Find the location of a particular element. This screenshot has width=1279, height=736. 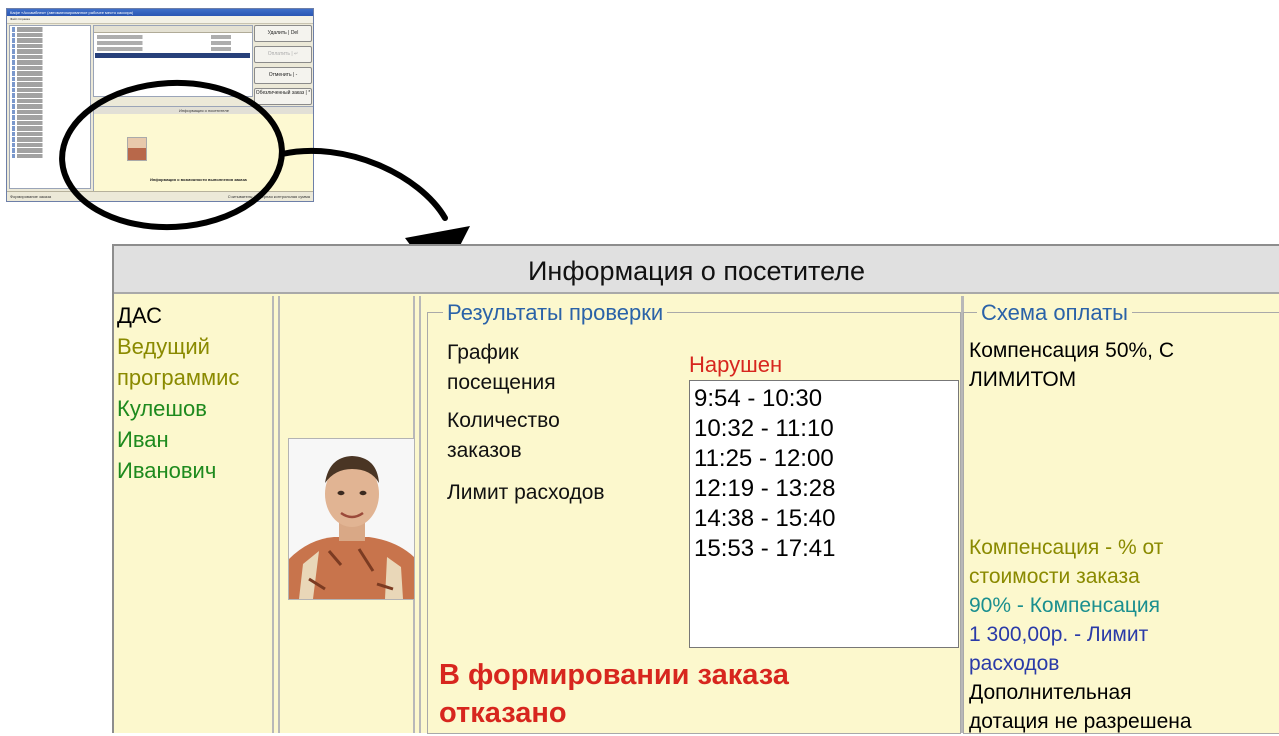

order-denied-line1: В формировании заказа is located at coordinates (614, 675).